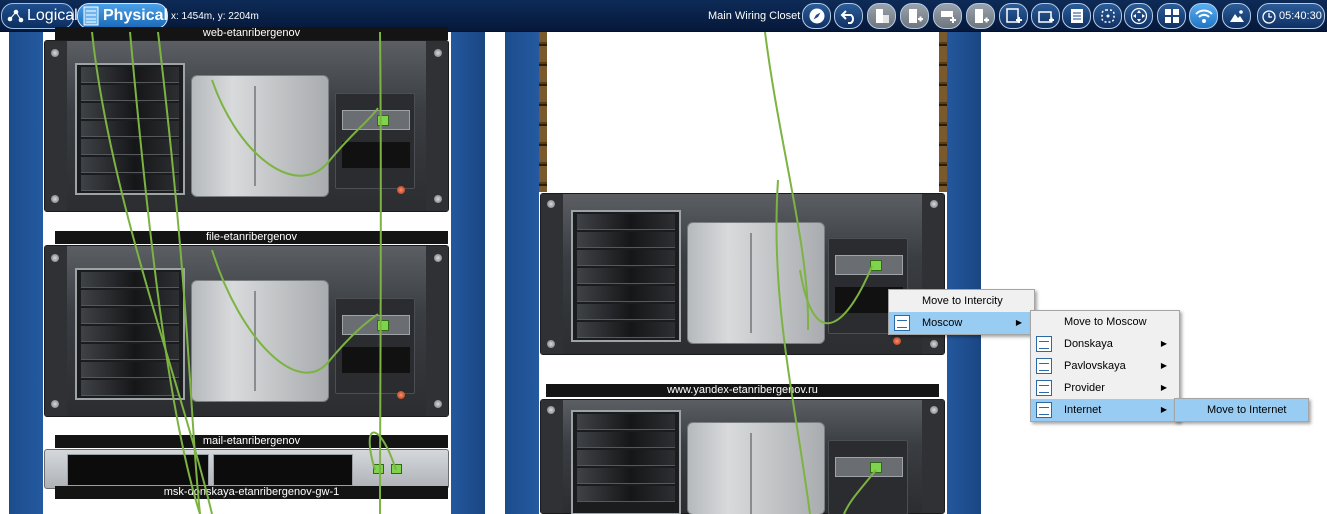 The width and height of the screenshot is (1327, 514). I want to click on menu-item-pavlovskaya: Pavlovskaya ▶, so click(1105, 366).